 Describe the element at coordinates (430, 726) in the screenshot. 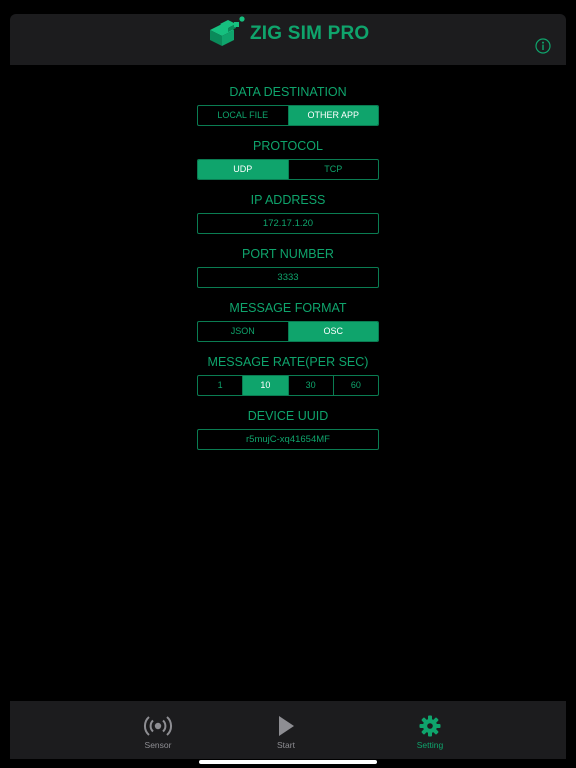

I see `gear-icon` at that location.